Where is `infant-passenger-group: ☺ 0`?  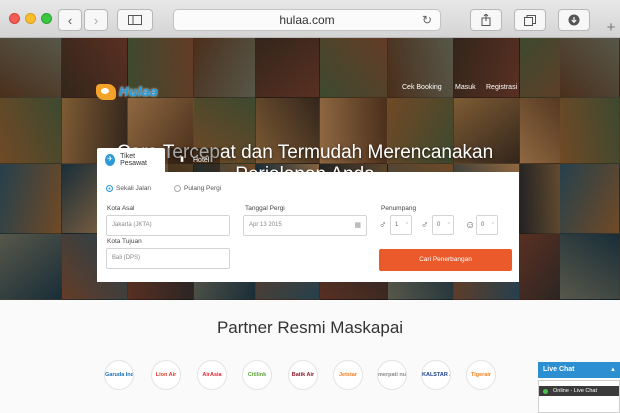 infant-passenger-group: ☺ 0 is located at coordinates (481, 225).